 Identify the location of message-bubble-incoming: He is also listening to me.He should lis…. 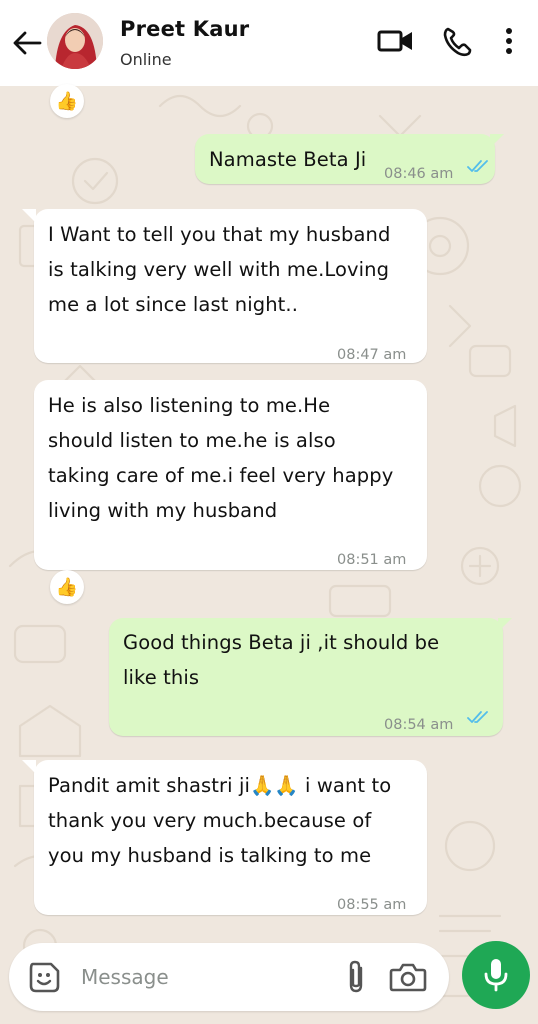
(230, 475).